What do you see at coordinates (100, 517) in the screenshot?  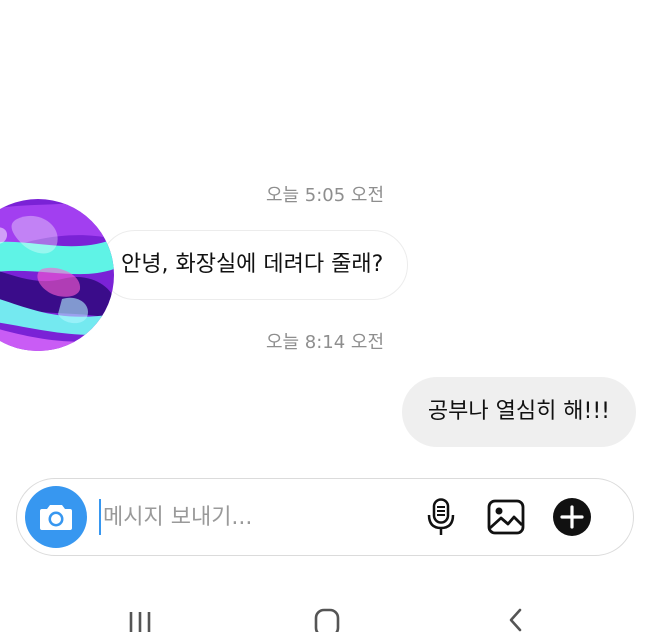 I see `text-caret` at bounding box center [100, 517].